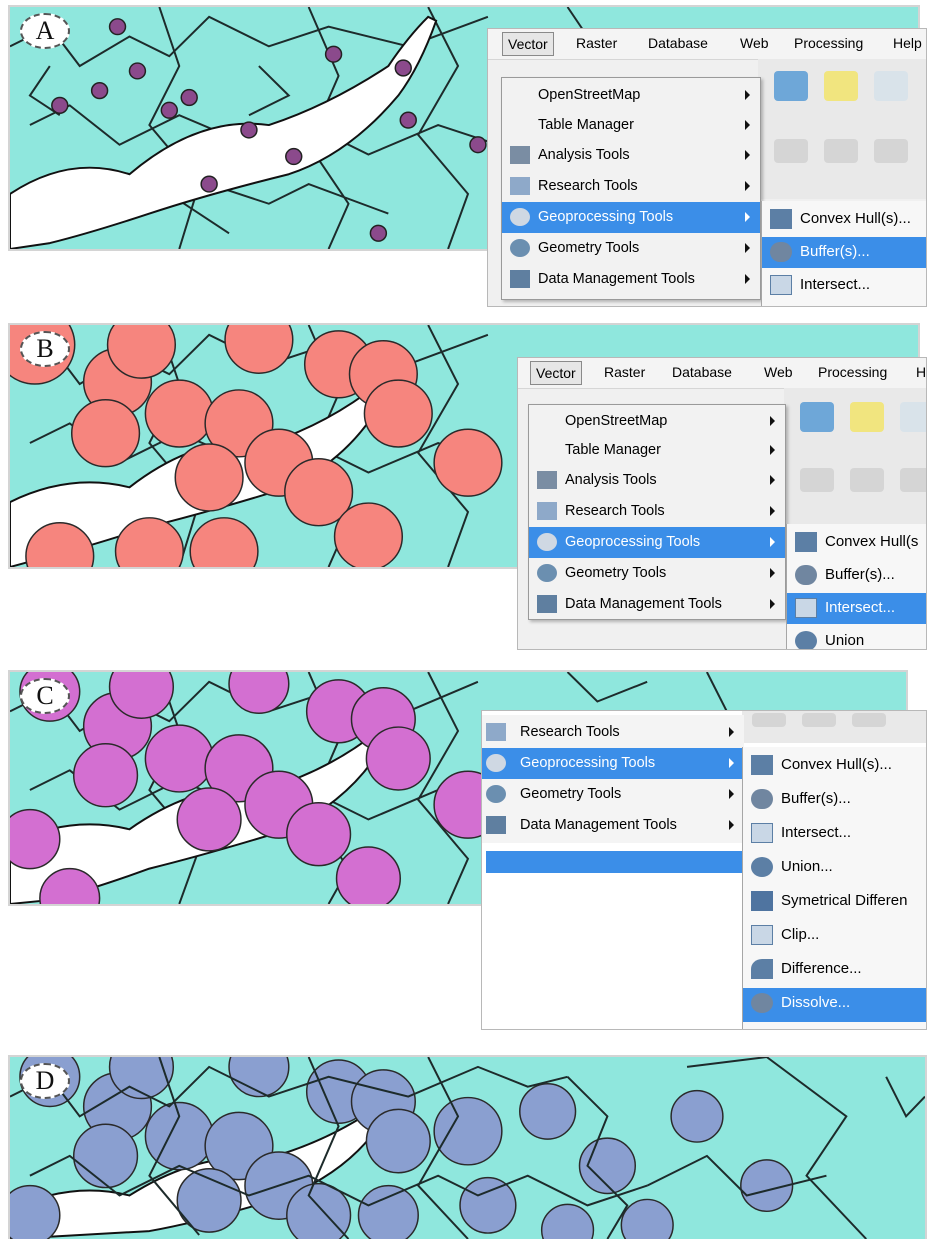  Describe the element at coordinates (855, 458) in the screenshot. I see `toolbar` at that location.